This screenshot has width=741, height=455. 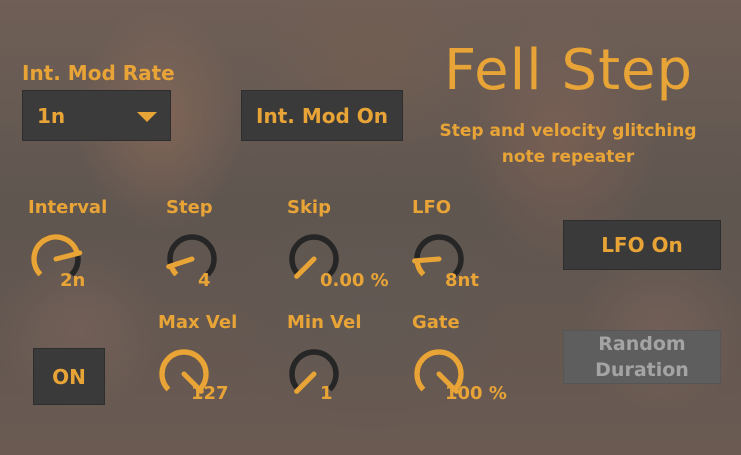 What do you see at coordinates (51, 116) in the screenshot?
I see `int-mod-rate-value: 1n` at bounding box center [51, 116].